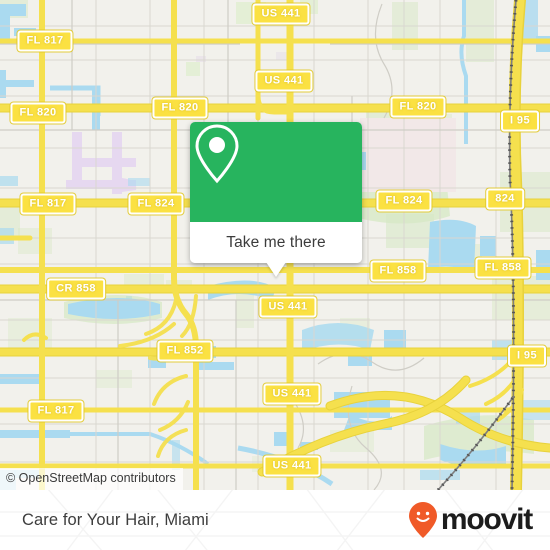 This screenshot has height=550, width=550. Describe the element at coordinates (275, 520) in the screenshot. I see `footer-bar: Care for Your Hair, Miami moovit` at that location.